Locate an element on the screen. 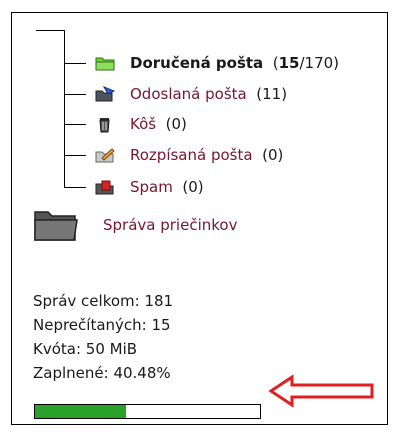 The height and width of the screenshot is (437, 401). folder-manage-icon is located at coordinates (56, 227).